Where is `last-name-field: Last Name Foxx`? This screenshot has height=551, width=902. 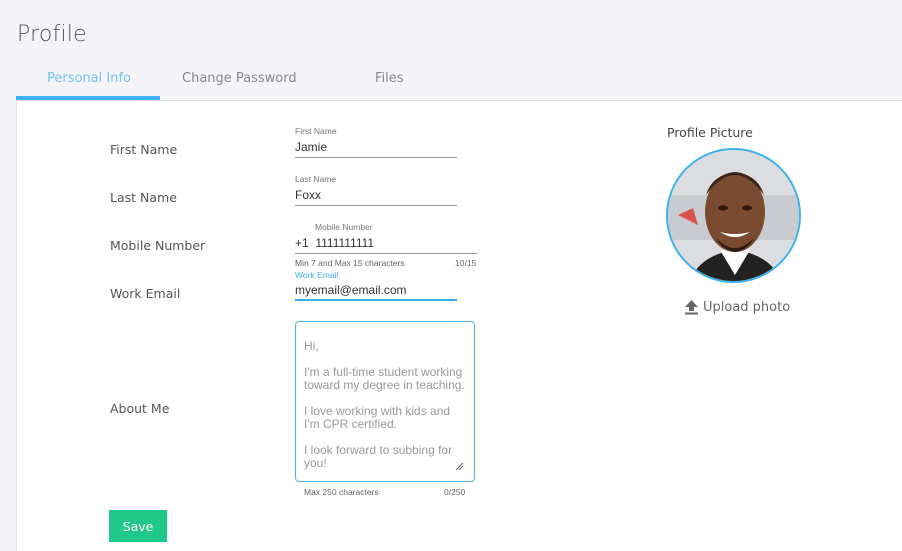
last-name-field: Last Name Foxx is located at coordinates (376, 190).